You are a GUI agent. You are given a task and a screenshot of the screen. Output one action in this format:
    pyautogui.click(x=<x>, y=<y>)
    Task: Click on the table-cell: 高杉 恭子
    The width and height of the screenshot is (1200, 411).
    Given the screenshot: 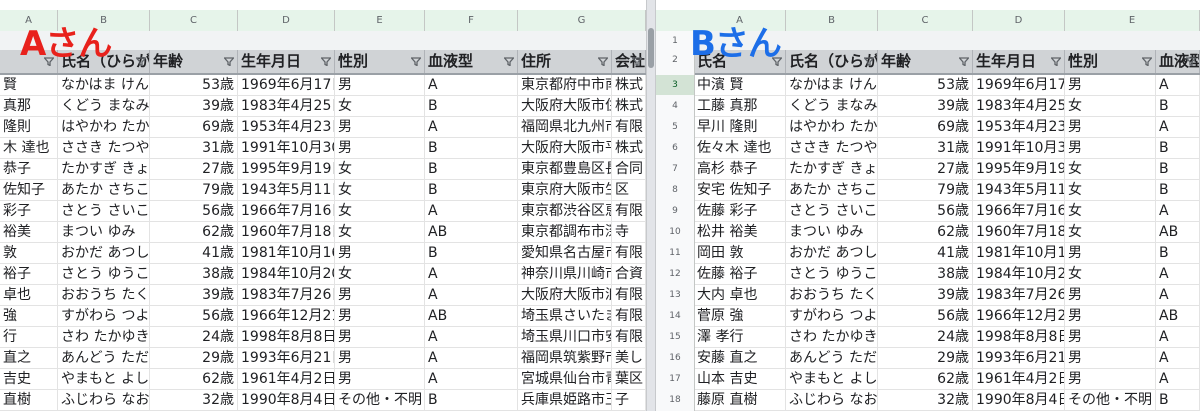 What is the action you would take?
    pyautogui.click(x=740, y=169)
    